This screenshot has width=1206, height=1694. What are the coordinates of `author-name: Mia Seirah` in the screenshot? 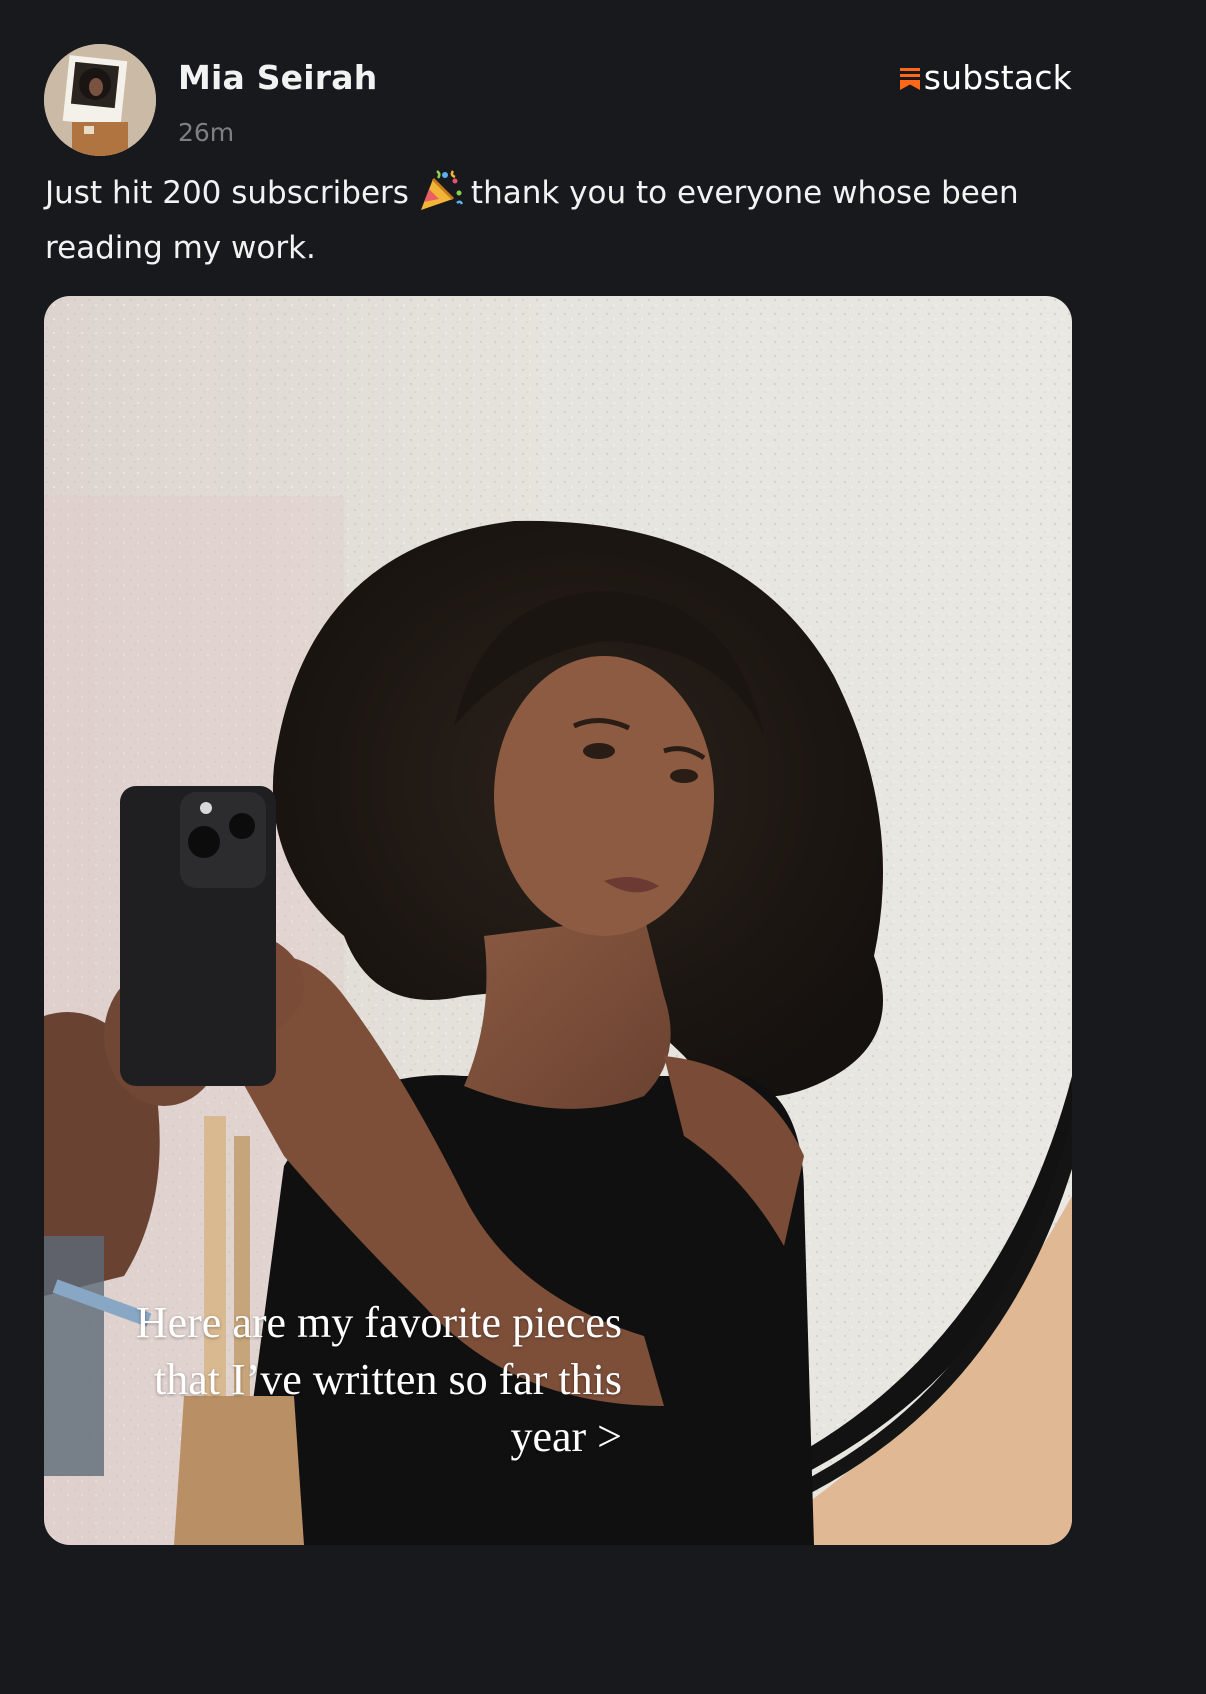 It's located at (277, 77).